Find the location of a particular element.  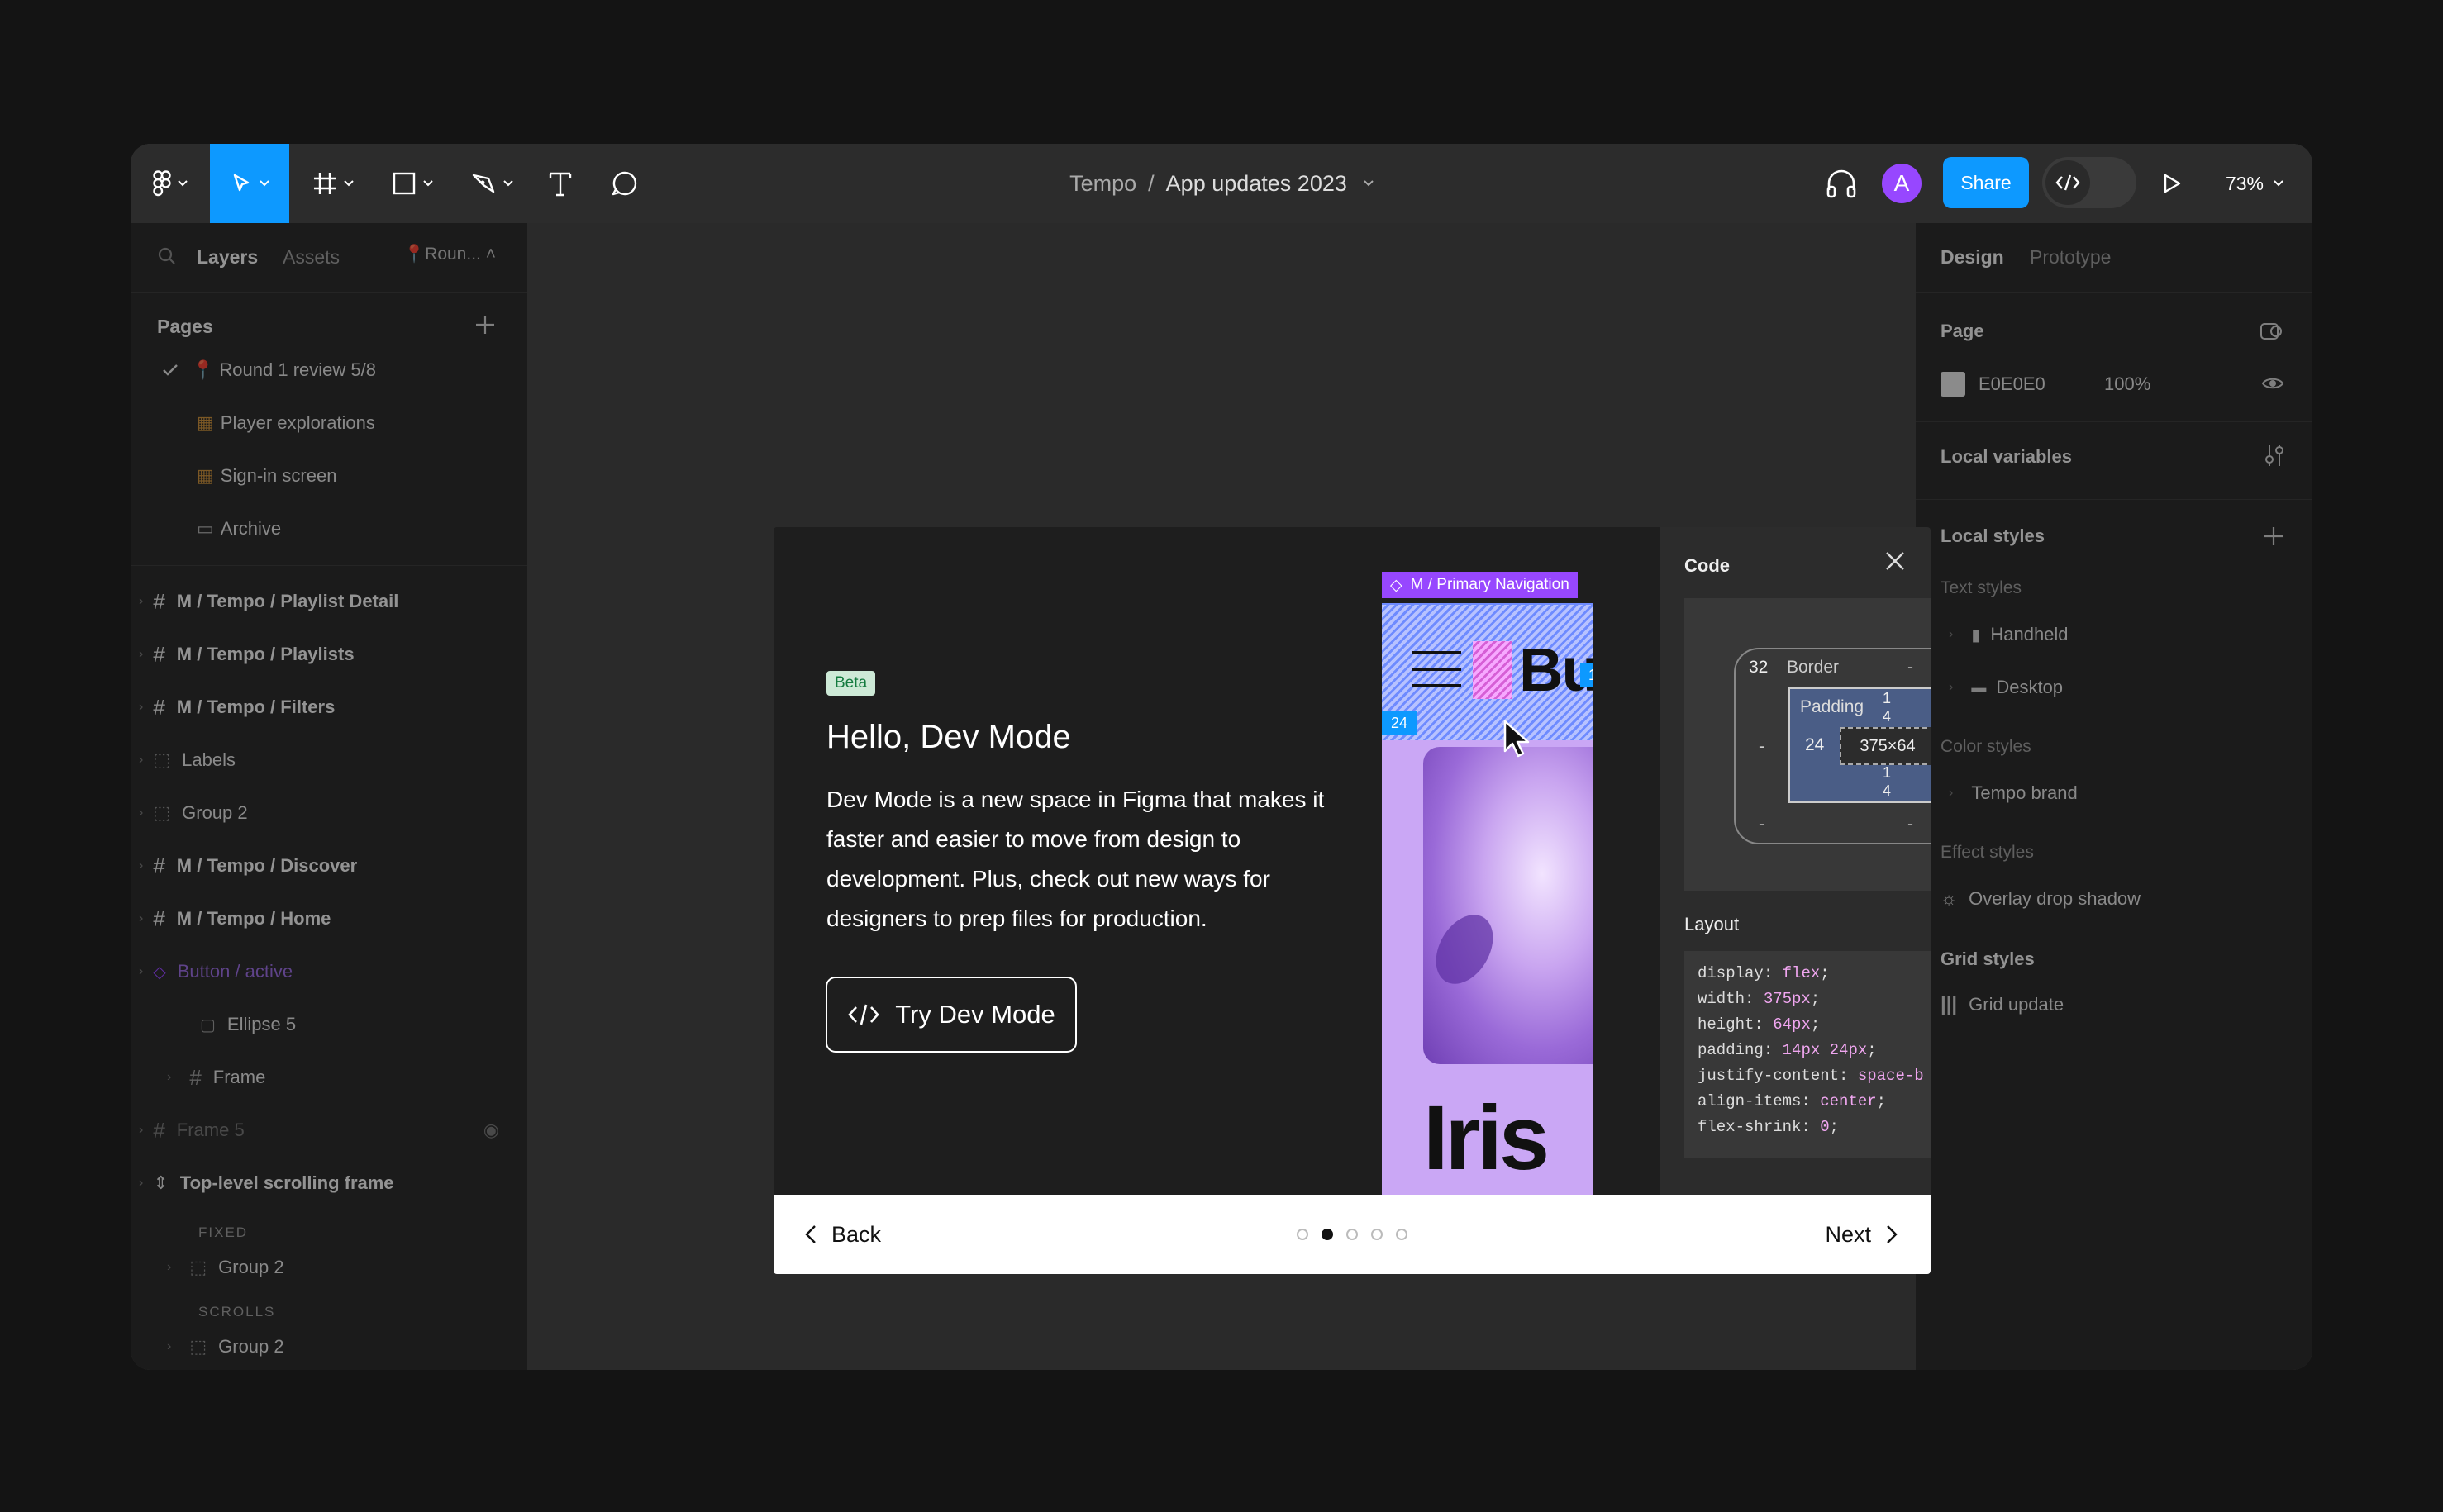

local-variables-heading: Local variables is located at coordinates (2007, 457).